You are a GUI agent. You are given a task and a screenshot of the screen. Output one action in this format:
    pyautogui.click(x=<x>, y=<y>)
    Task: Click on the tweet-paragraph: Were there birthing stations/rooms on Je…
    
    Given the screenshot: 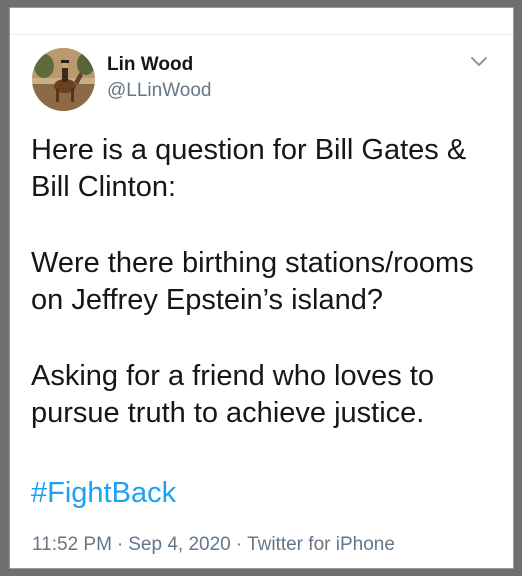 What is the action you would take?
    pyautogui.click(x=252, y=281)
    